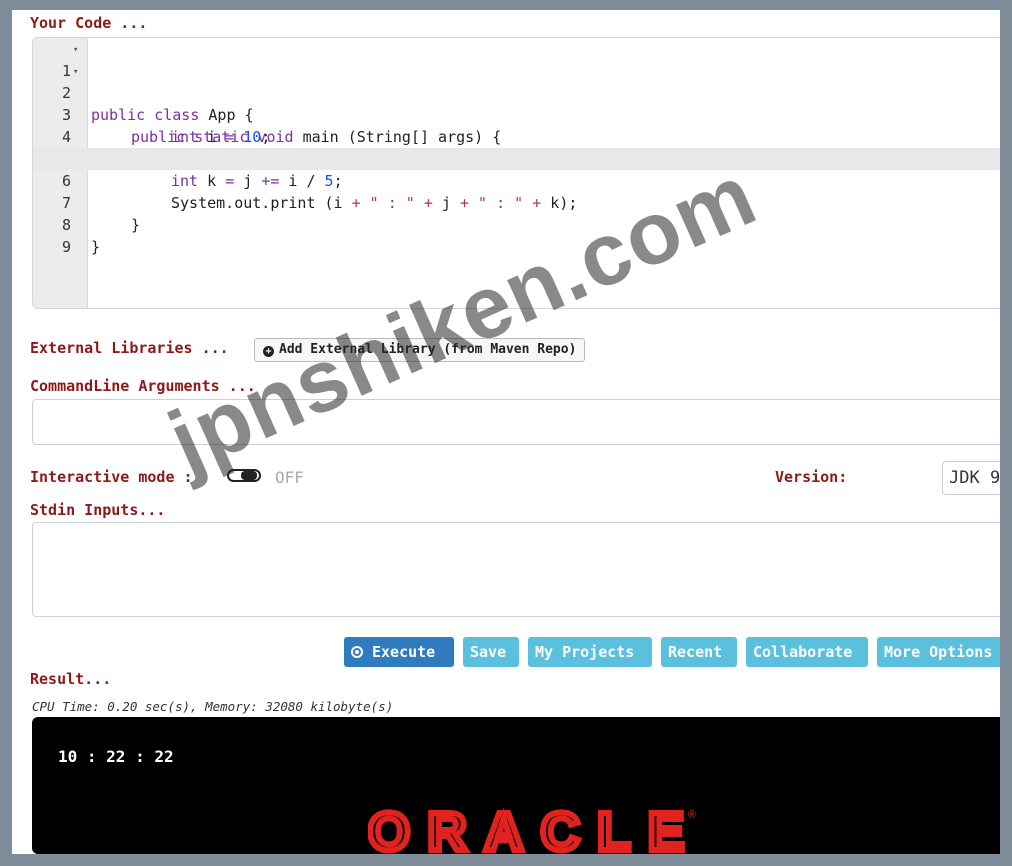 The height and width of the screenshot is (866, 1012). Describe the element at coordinates (289, 477) in the screenshot. I see `toggle-state-text: OFF` at that location.